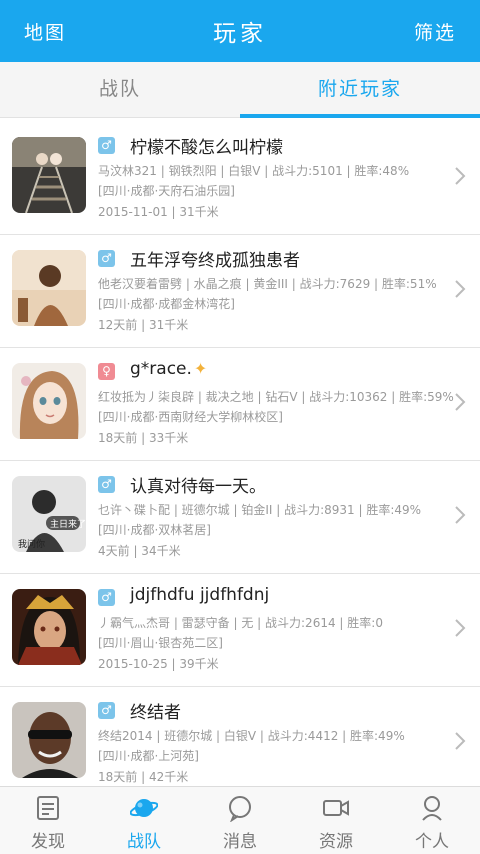 This screenshot has height=854, width=480. Describe the element at coordinates (143, 777) in the screenshot. I see `player-time-distance: 18天前 | 42千米` at that location.